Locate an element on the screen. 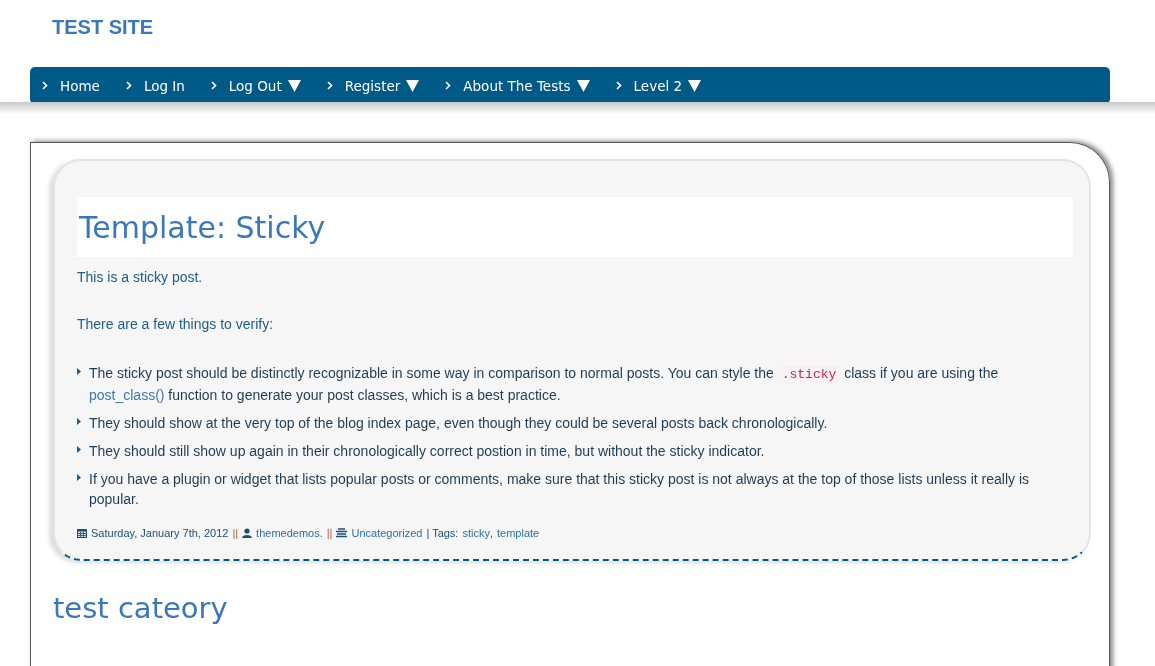  list-item-text: They should still show up again in their chronologically correct postion in time, but without the sticky indicator. is located at coordinates (427, 451).